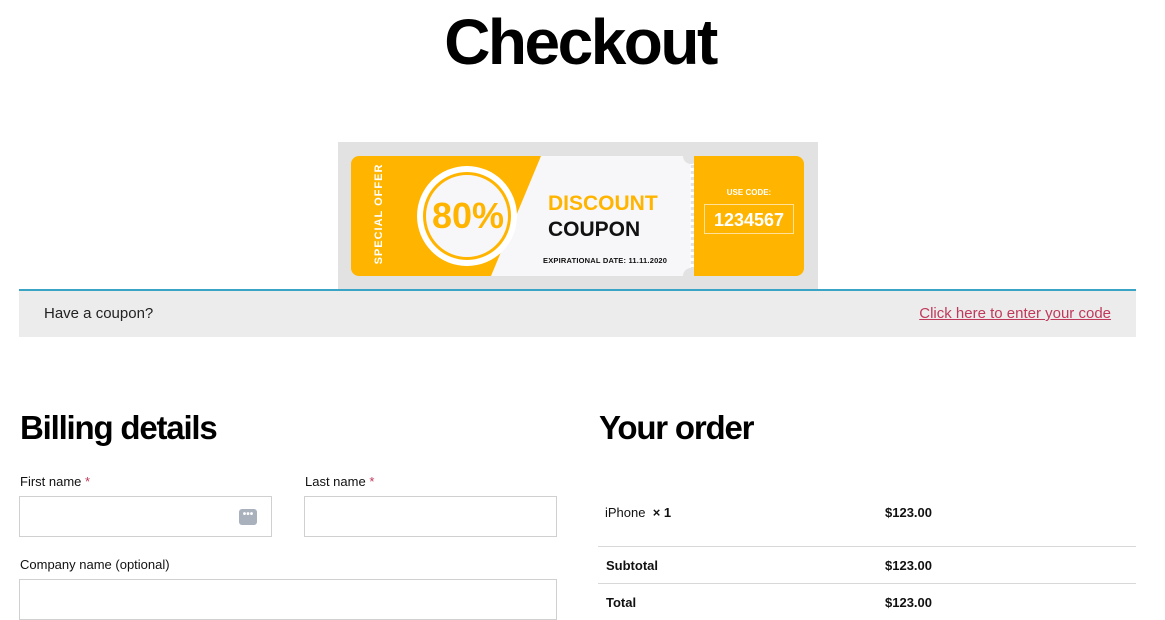 This screenshot has height=620, width=1165. I want to click on billing-heading: Billing details, so click(119, 427).